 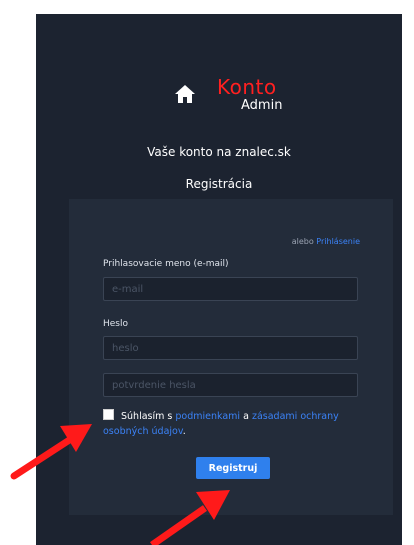 What do you see at coordinates (166, 264) in the screenshot?
I see `username-label: Prihlasovacie meno (e-mail)` at bounding box center [166, 264].